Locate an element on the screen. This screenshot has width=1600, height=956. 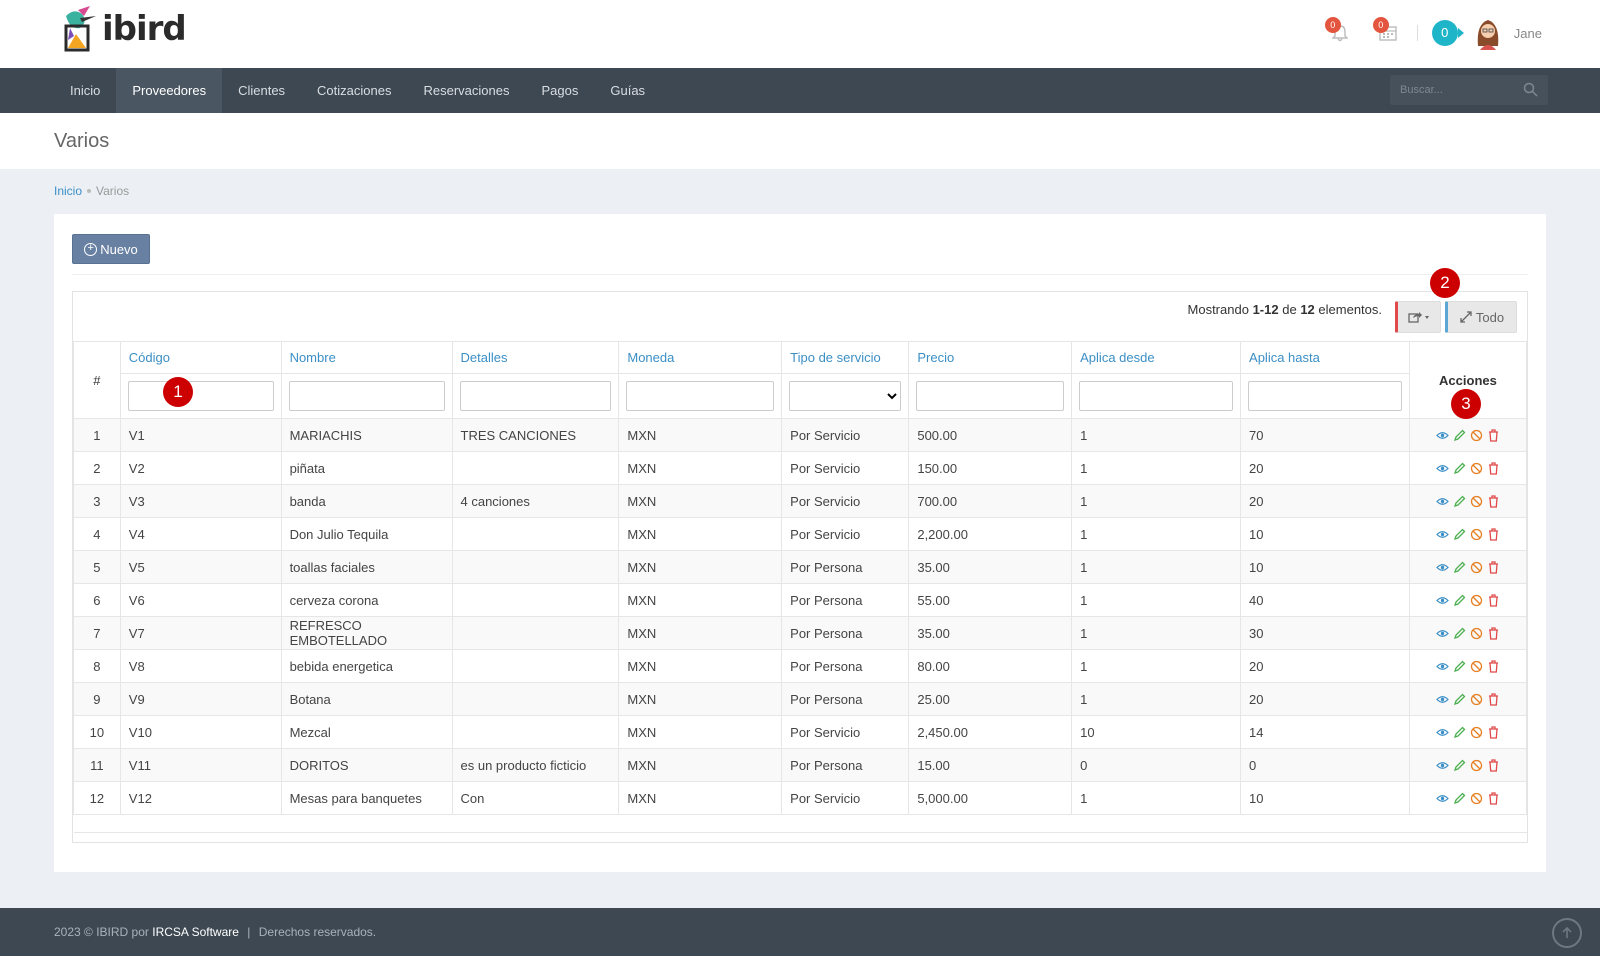
user-avatar is located at coordinates (1488, 33).